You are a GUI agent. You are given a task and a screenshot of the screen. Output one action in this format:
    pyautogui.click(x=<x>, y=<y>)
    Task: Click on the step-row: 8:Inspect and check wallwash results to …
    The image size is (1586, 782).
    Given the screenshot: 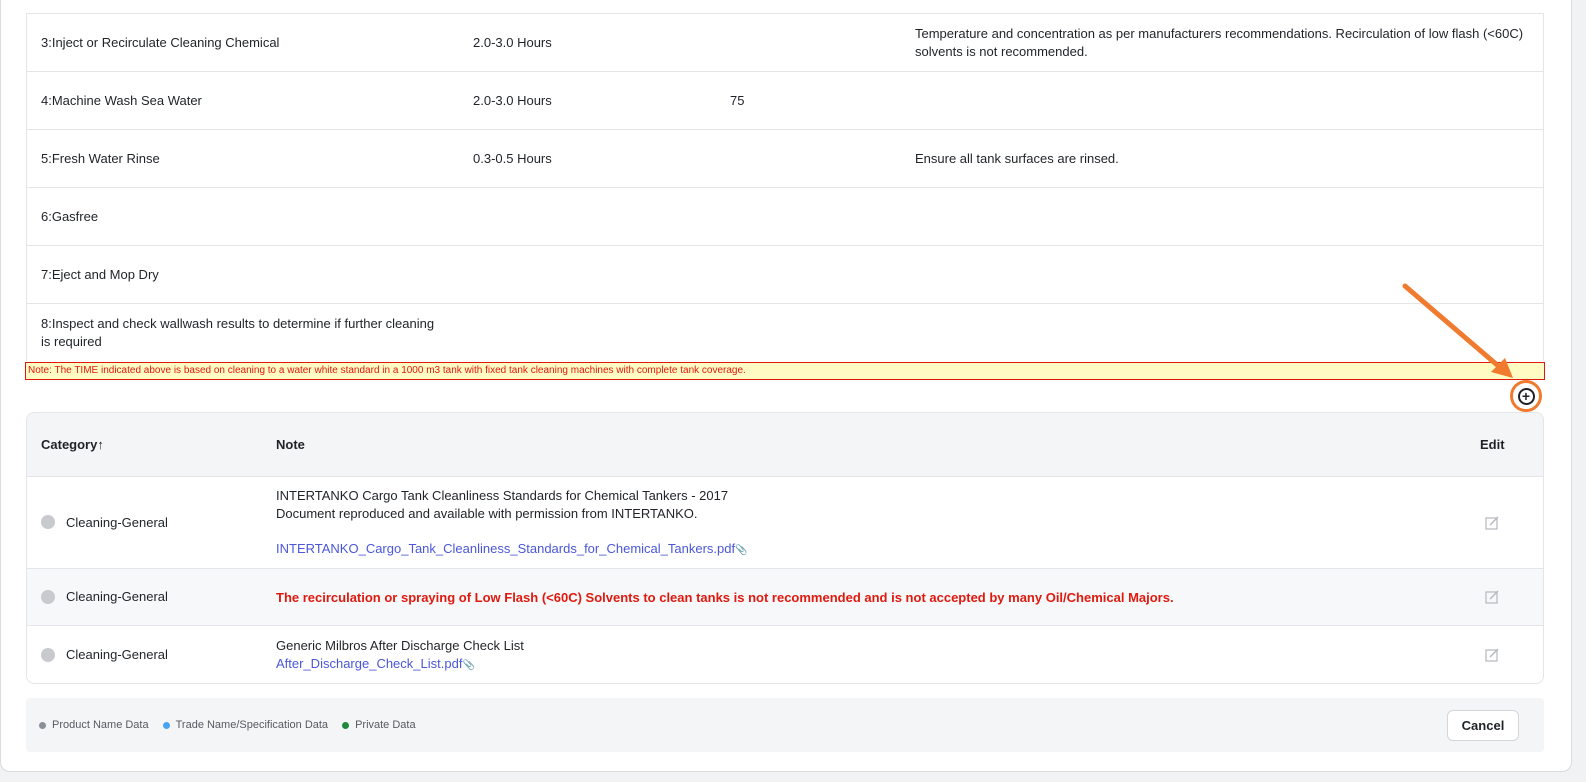 What is the action you would take?
    pyautogui.click(x=785, y=332)
    